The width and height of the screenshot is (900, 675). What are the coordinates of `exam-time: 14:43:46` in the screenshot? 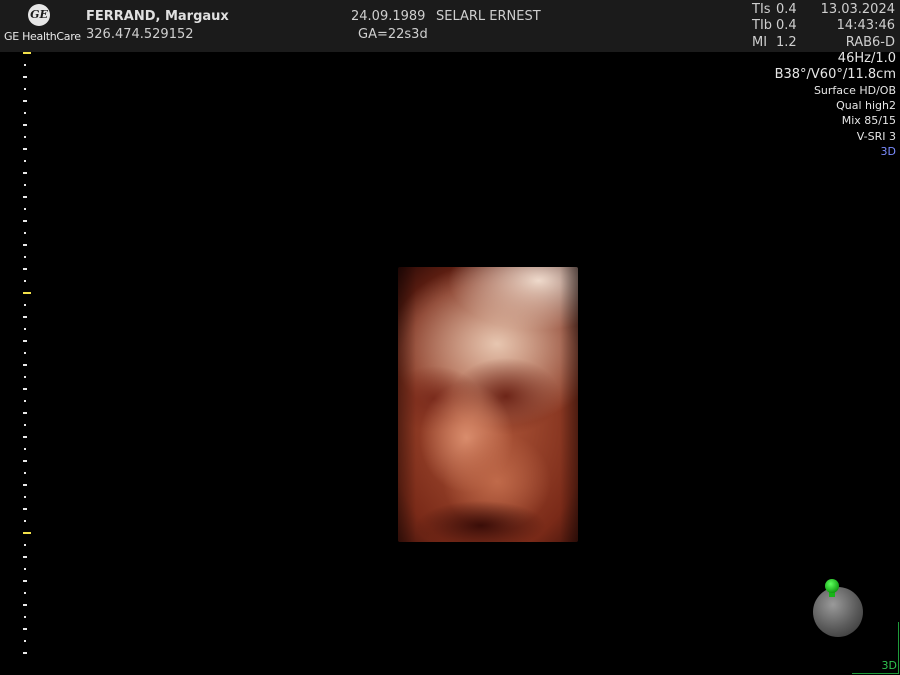 It's located at (865, 25).